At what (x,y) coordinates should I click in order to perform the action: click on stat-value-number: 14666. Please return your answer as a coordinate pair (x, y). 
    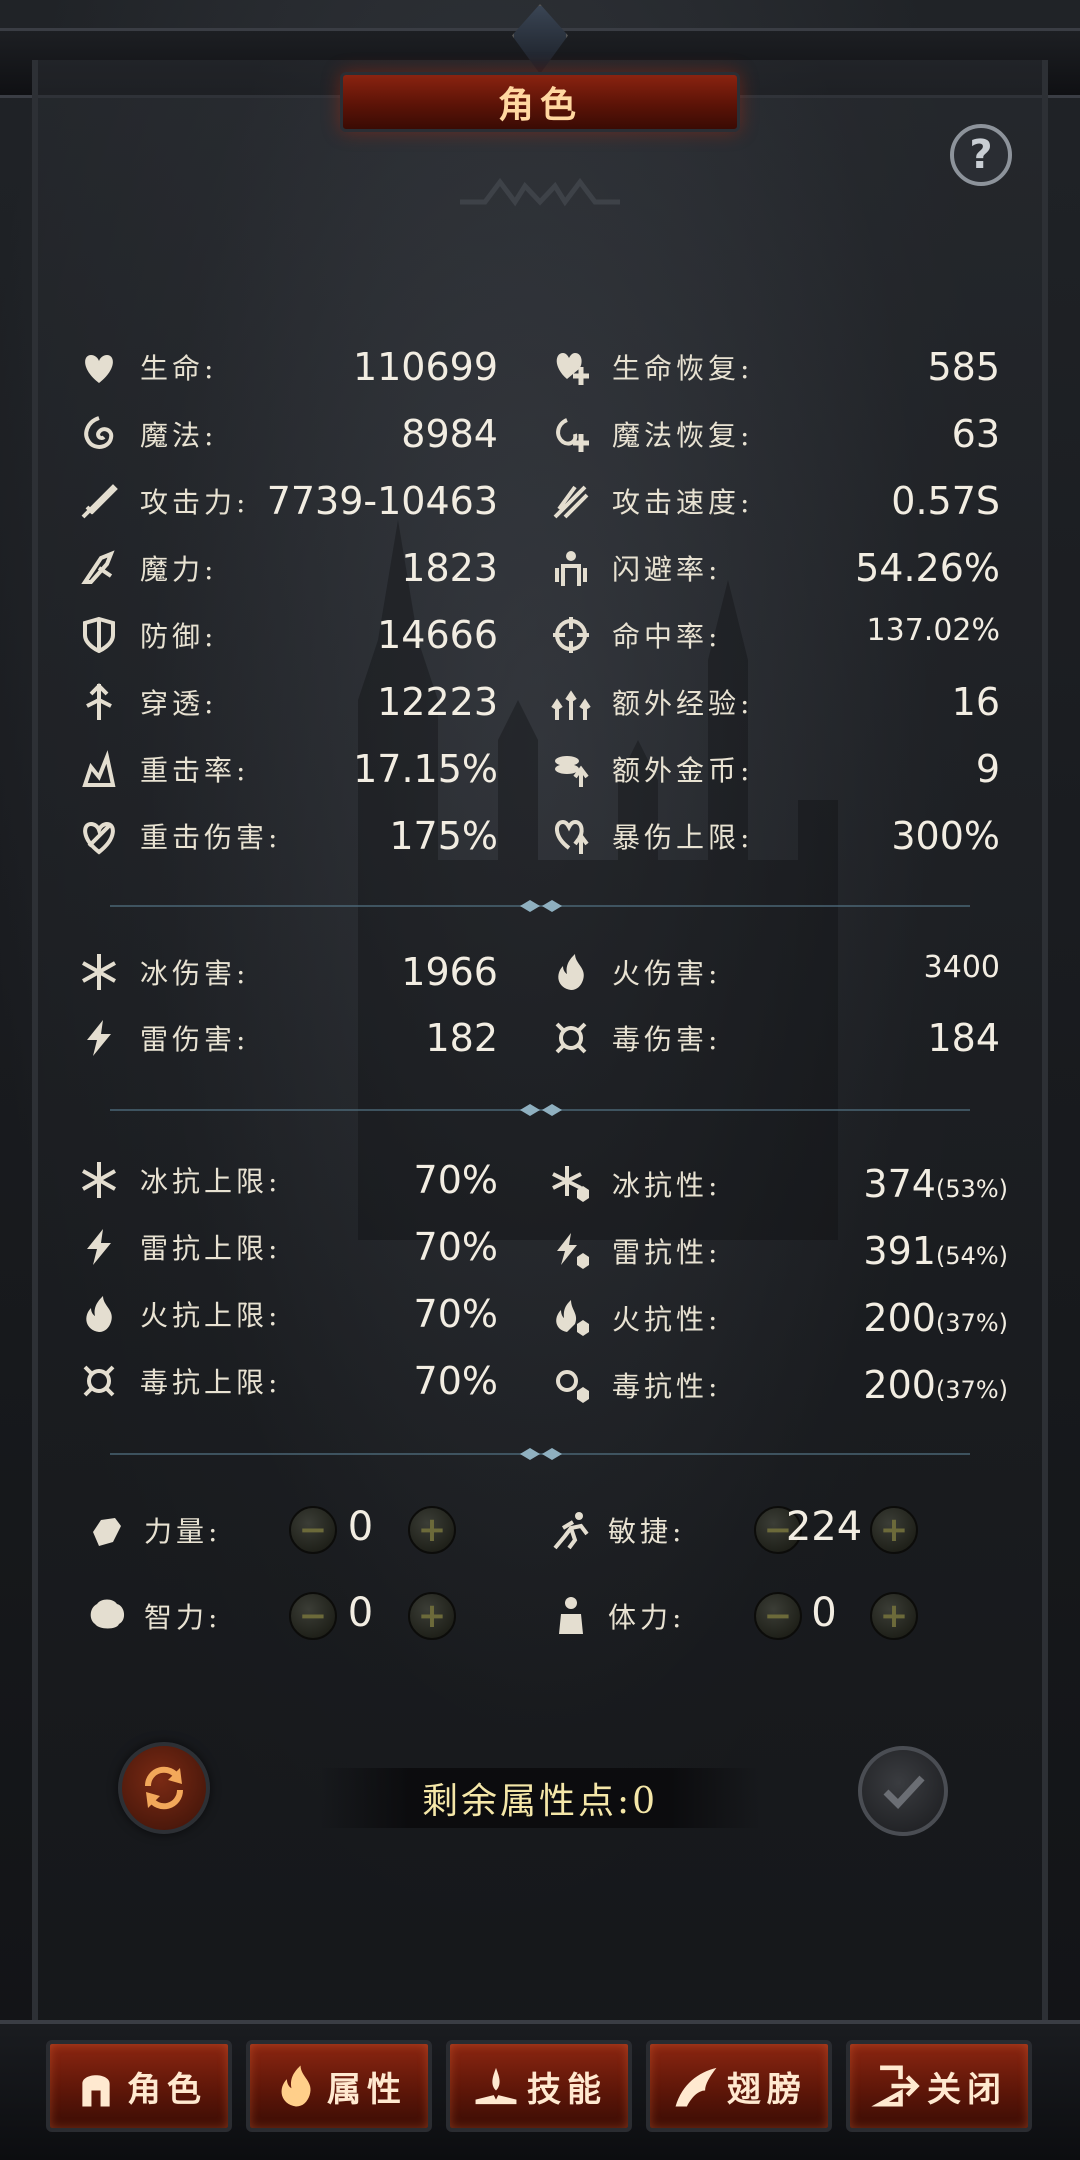
    Looking at the image, I should click on (437, 635).